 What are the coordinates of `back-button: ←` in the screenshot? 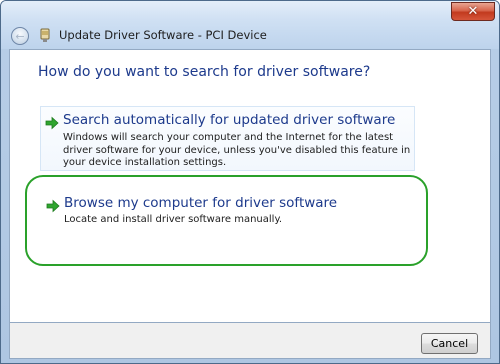 It's located at (20, 36).